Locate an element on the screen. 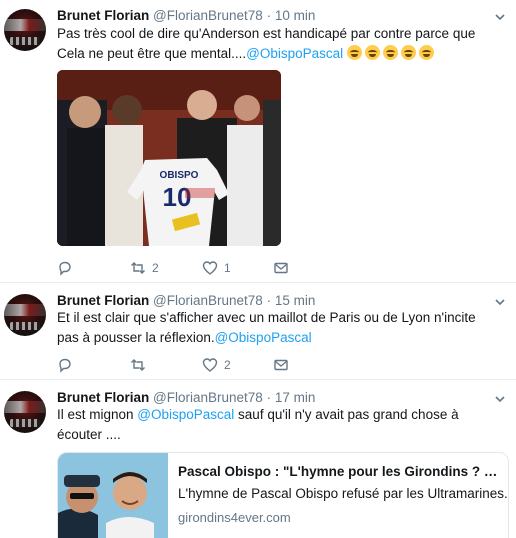  tweet-header: Brunet Florian @FlorianBrunet78 · 17 min is located at coordinates (186, 397).